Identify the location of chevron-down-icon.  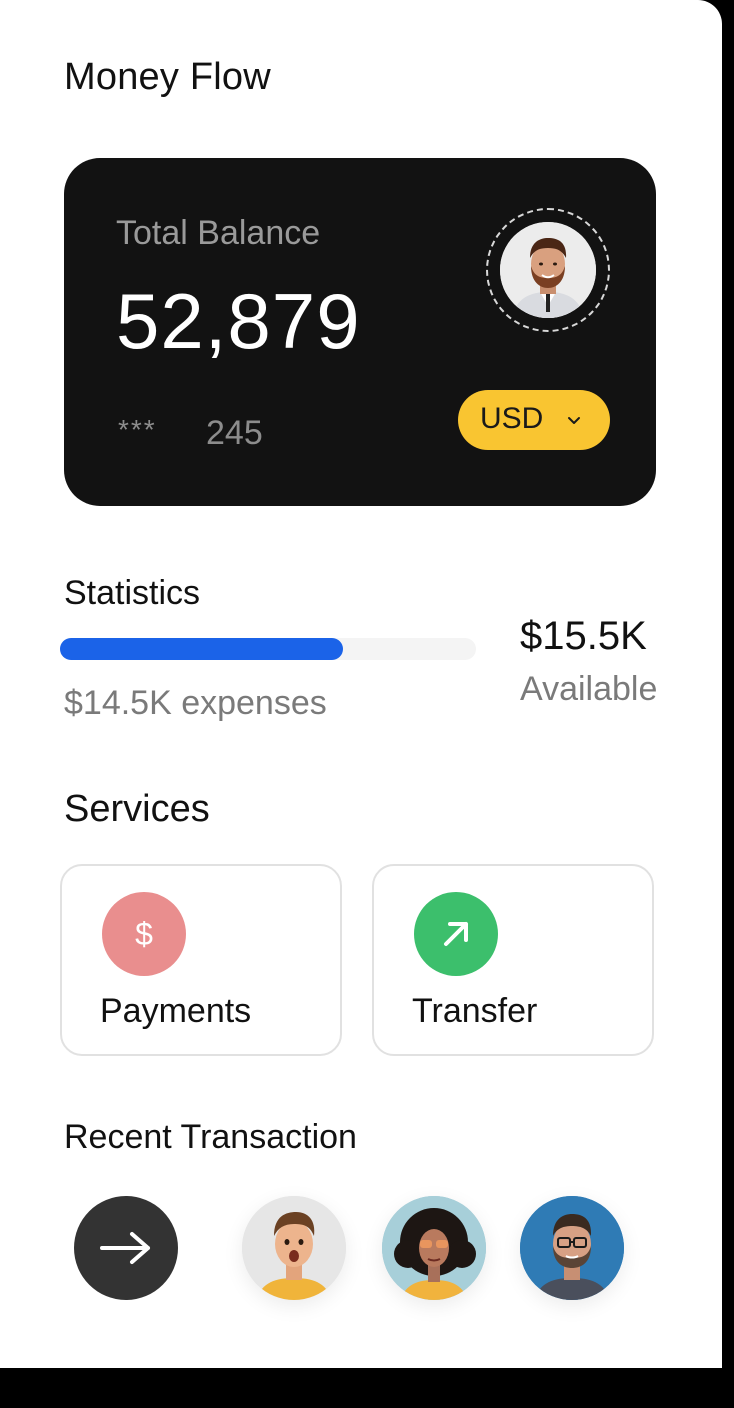
(574, 420).